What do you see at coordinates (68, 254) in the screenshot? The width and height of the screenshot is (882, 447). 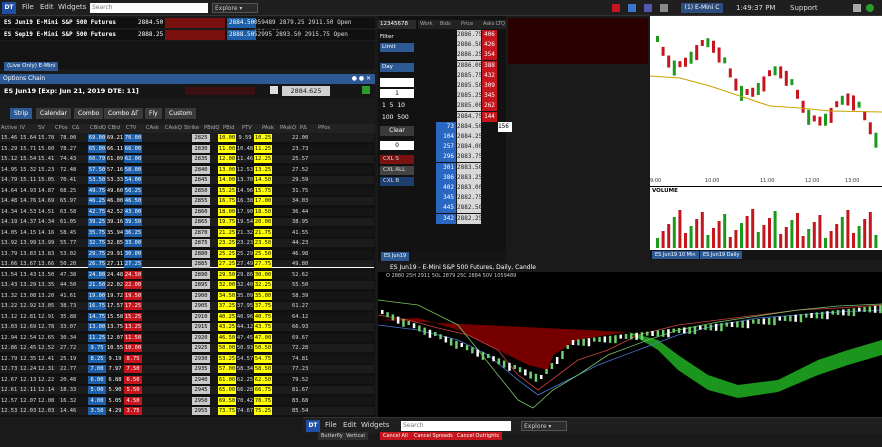 I see `option-cell: 53.02` at bounding box center [68, 254].